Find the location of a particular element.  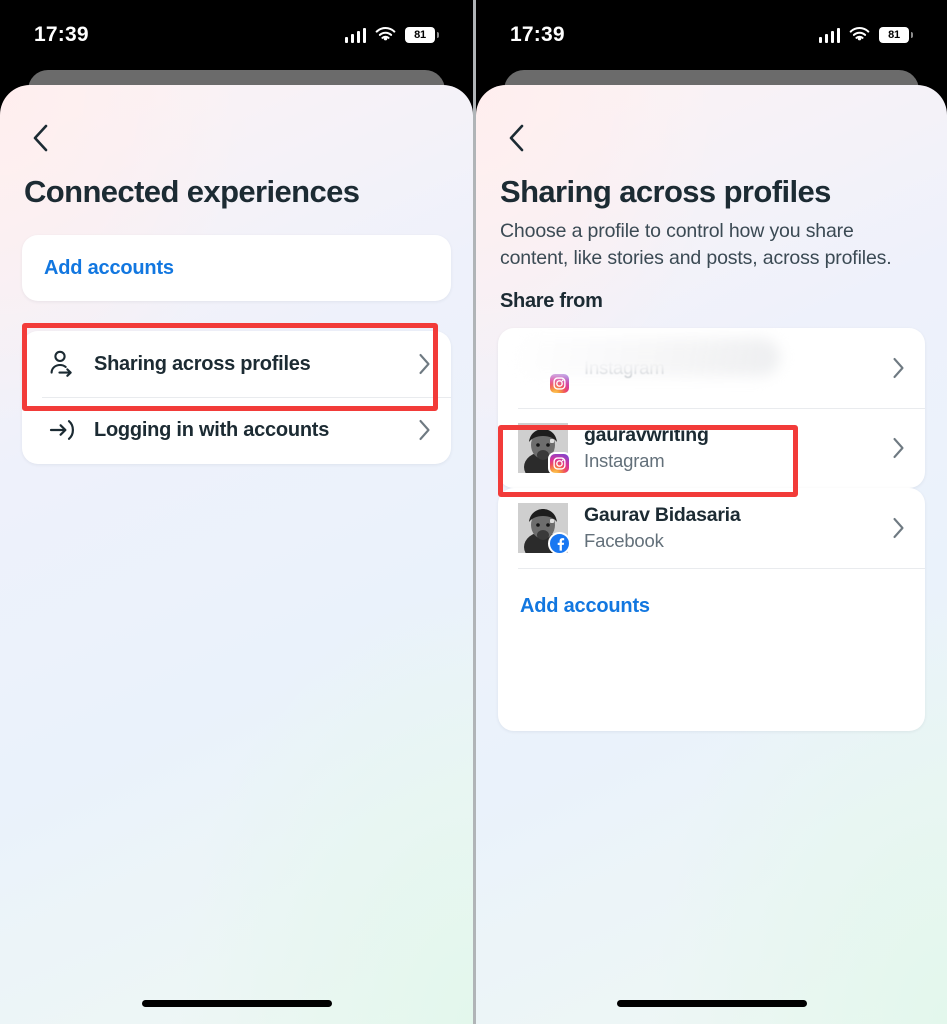

share-from-accounts-card-lower: Gaurav Bidasaria Facebook Add accounts is located at coordinates (711, 609).